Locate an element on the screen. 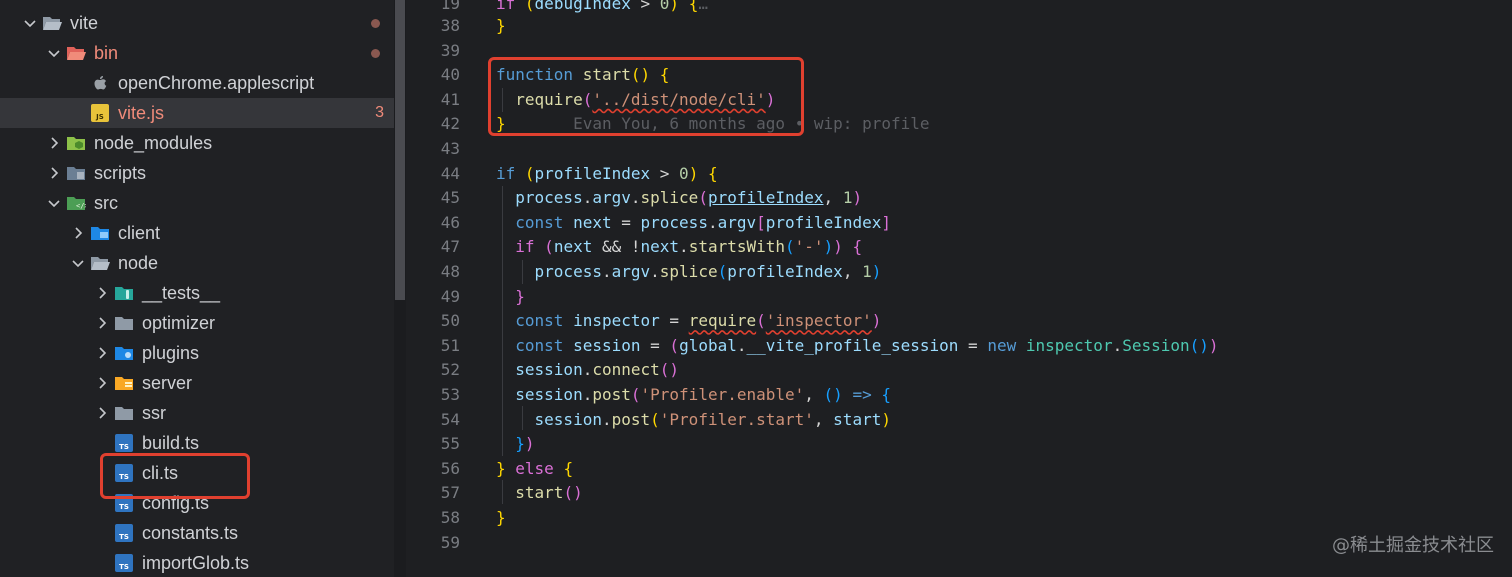 The height and width of the screenshot is (577, 1512). explorer-item-openchrome-applescript: openChrome.applescript is located at coordinates (197, 83).